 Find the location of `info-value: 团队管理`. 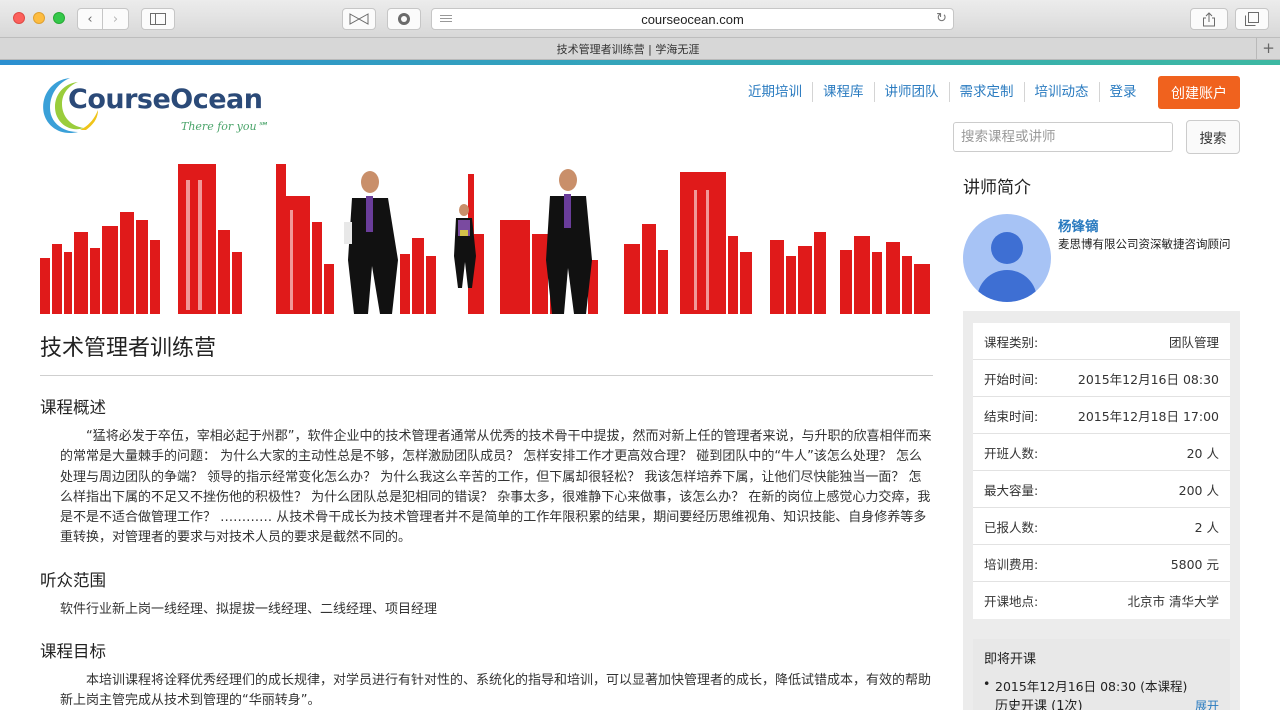

info-value: 团队管理 is located at coordinates (1193, 342).